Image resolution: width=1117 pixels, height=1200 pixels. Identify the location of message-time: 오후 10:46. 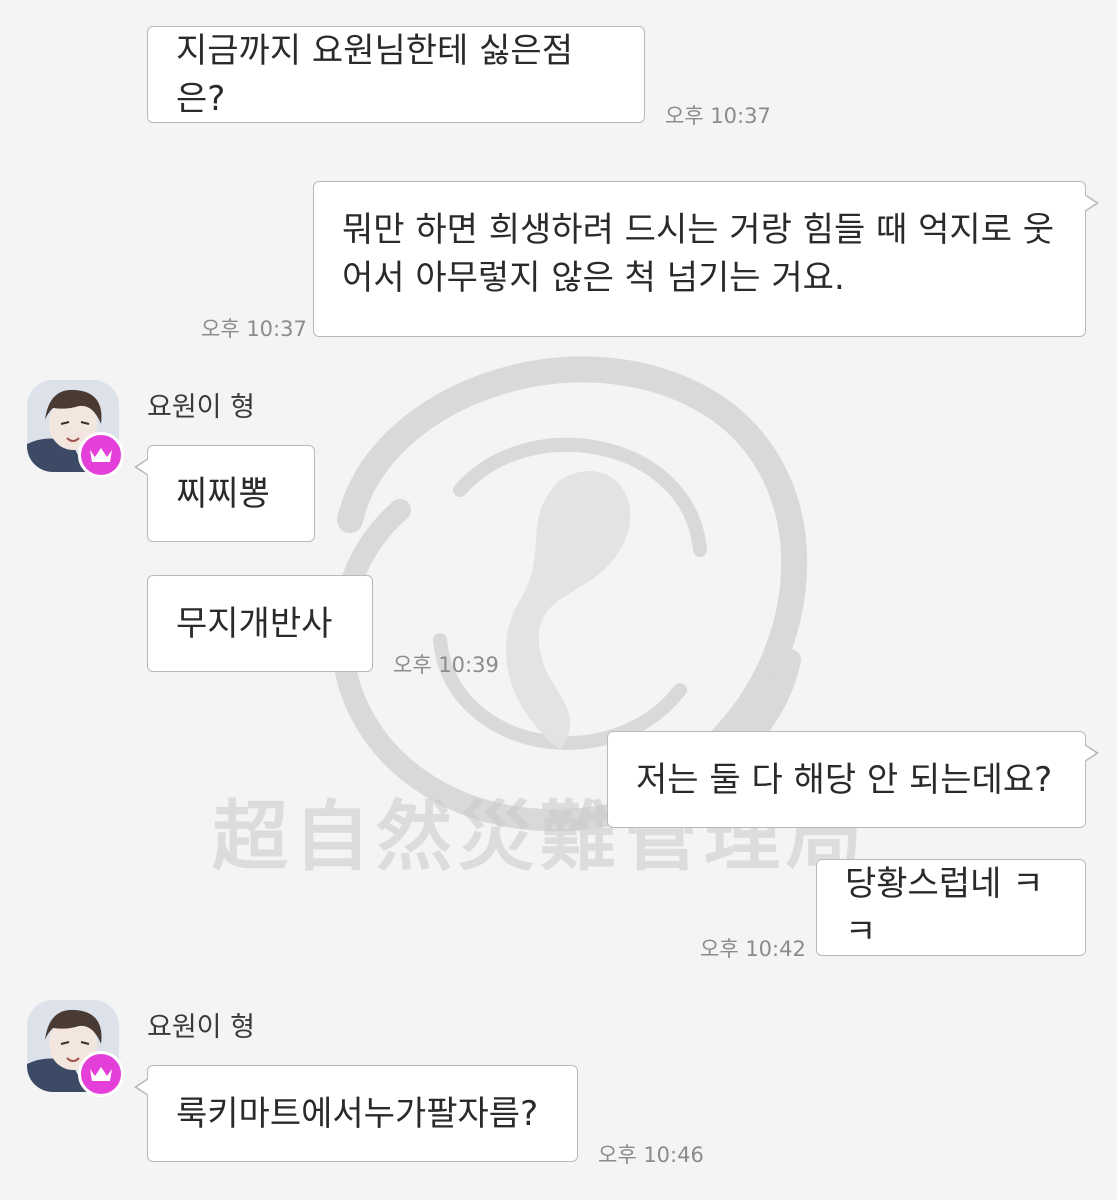
(651, 1155).